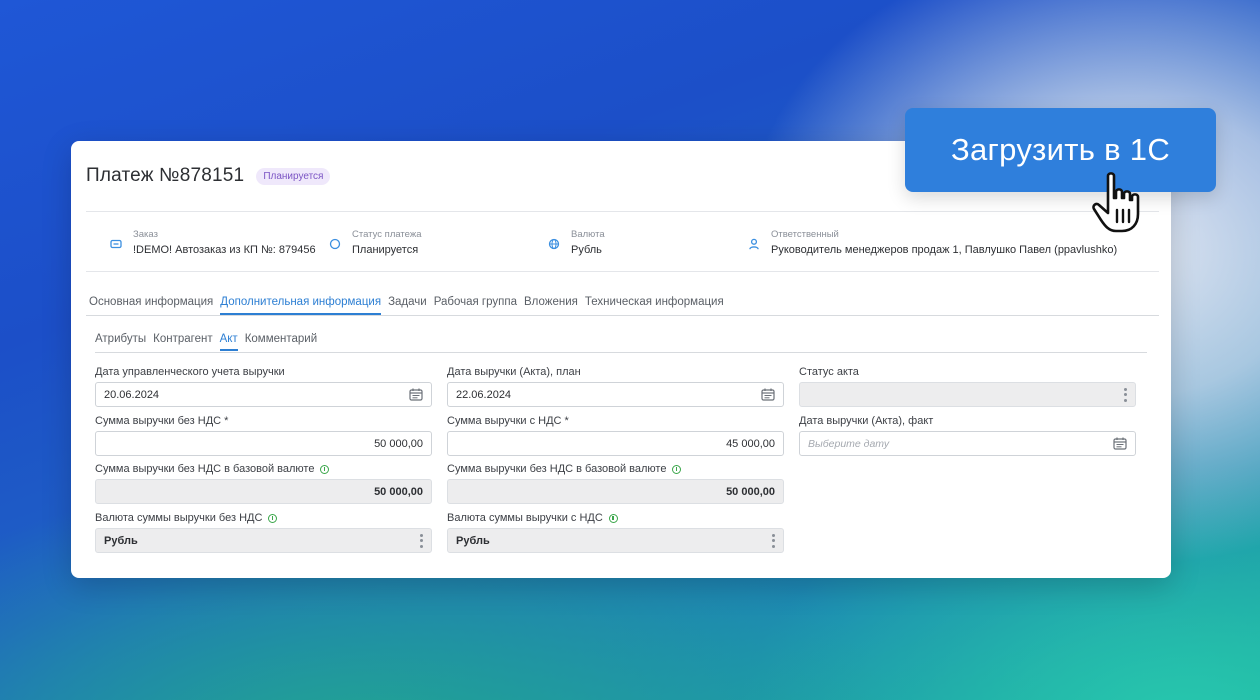 This screenshot has width=1260, height=700. I want to click on field-revenue-date-fact: Дата выручки (Акта), факт Выберите дату, so click(967, 435).